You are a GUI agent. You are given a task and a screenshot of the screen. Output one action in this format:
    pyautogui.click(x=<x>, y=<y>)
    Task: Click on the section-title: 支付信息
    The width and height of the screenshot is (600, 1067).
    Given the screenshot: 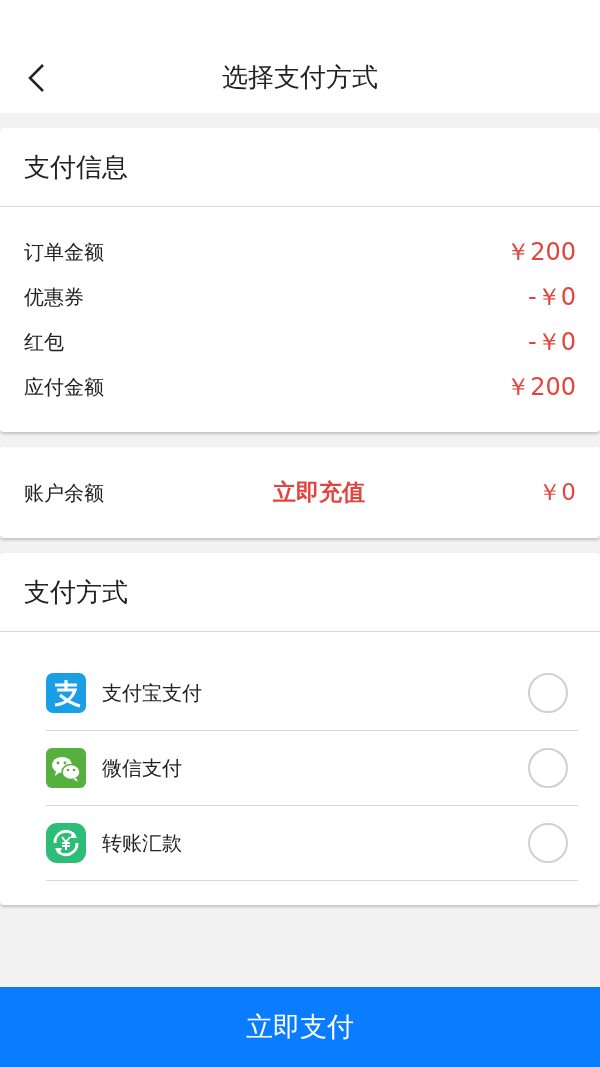 What is the action you would take?
    pyautogui.click(x=76, y=167)
    